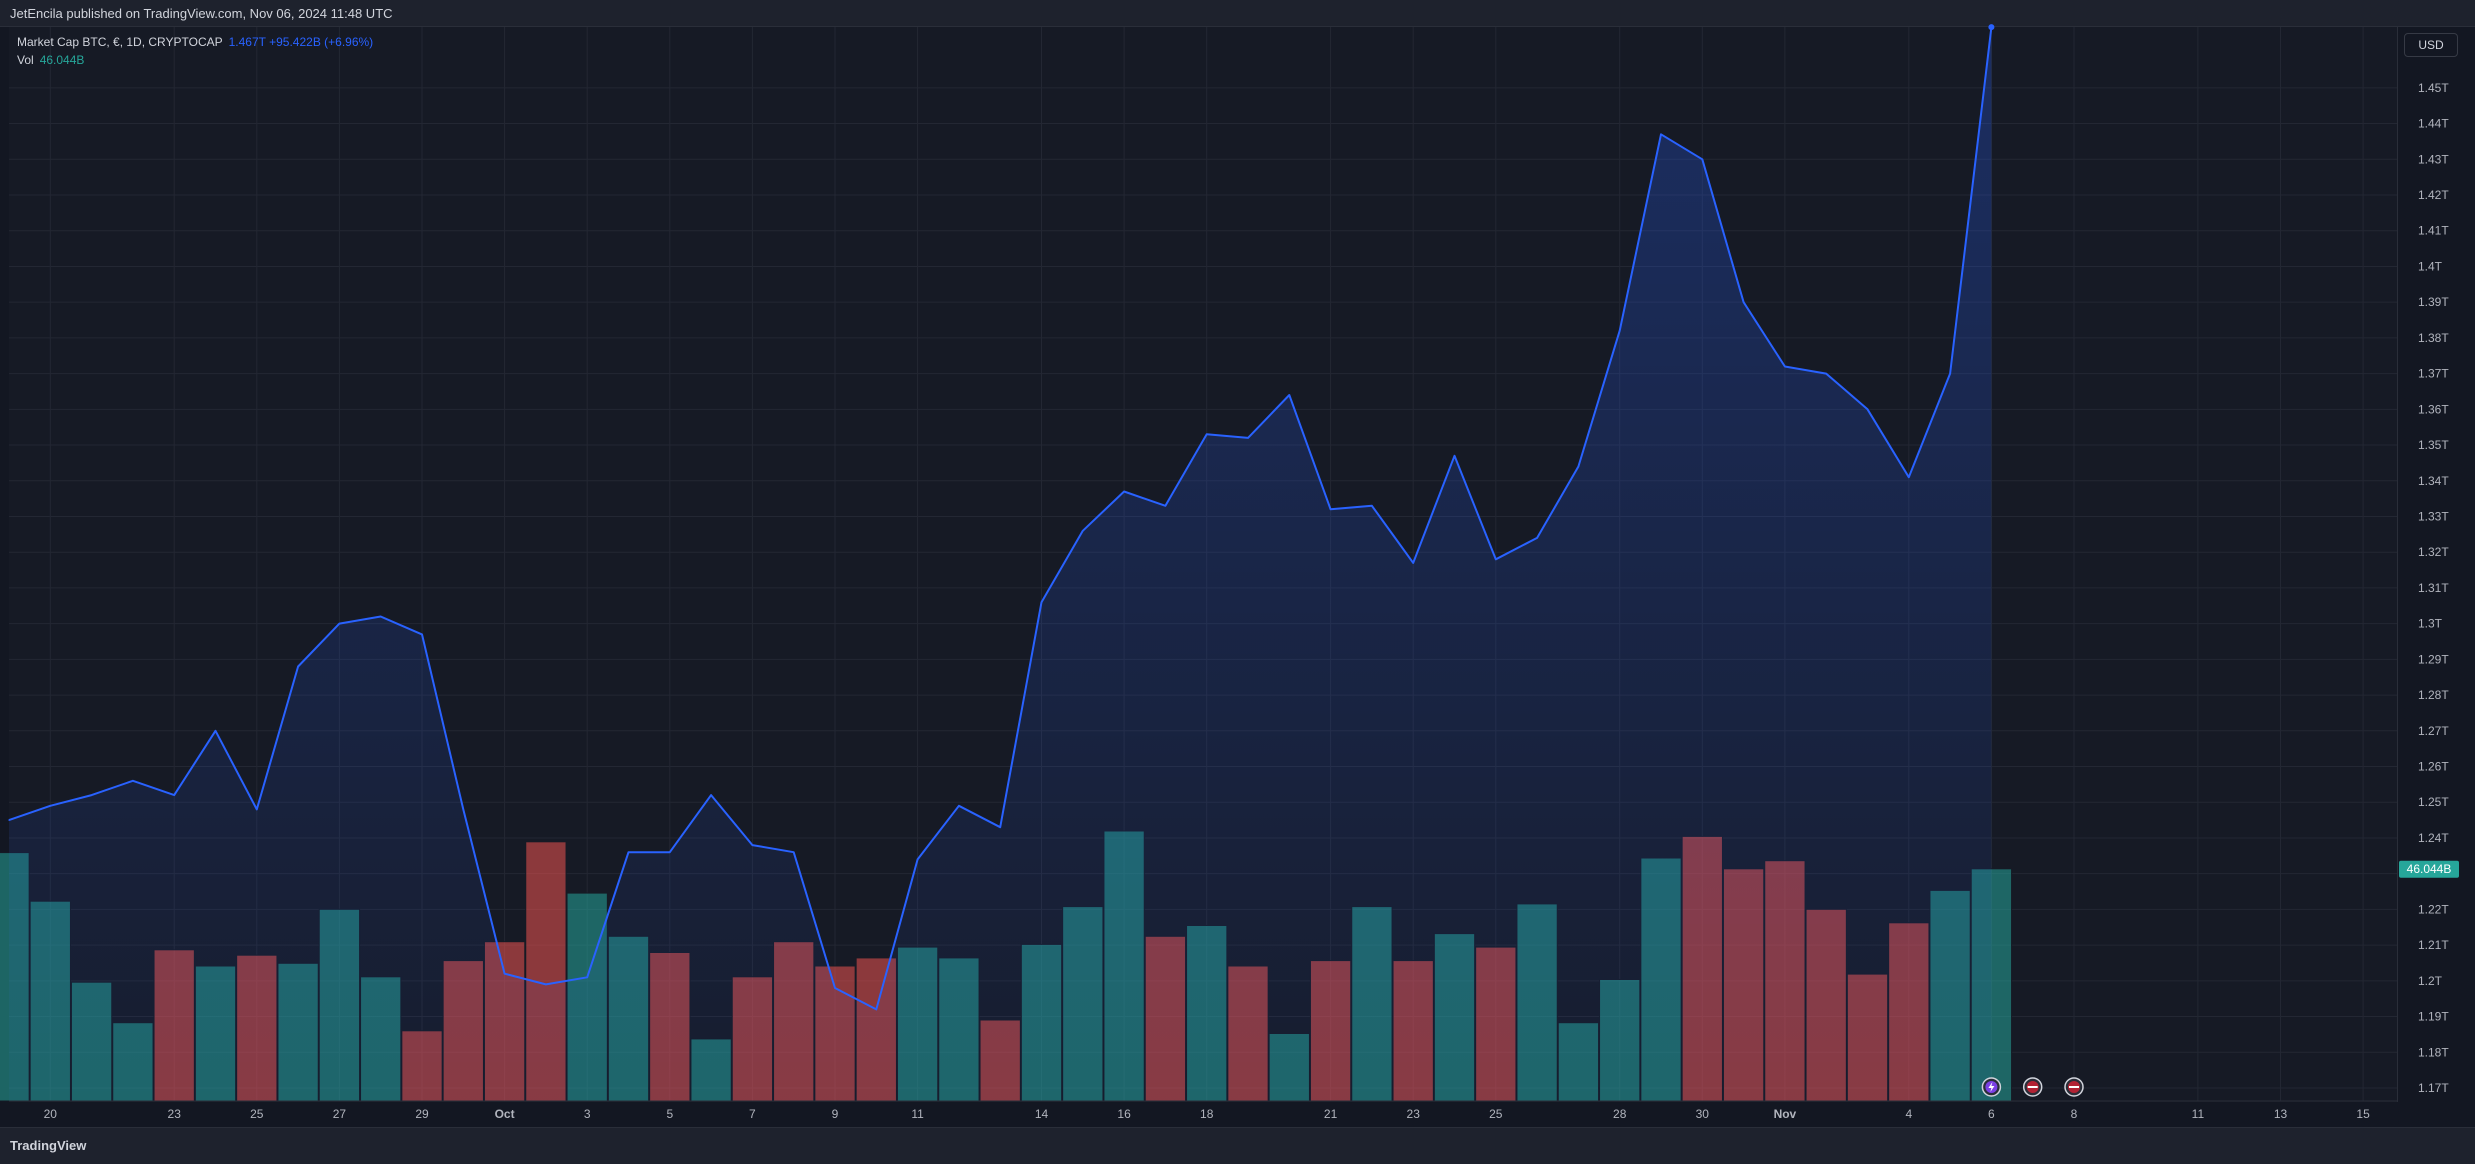 This screenshot has width=2475, height=1164. Describe the element at coordinates (2433, 516) in the screenshot. I see `y-tick-label: 1.33T` at that location.